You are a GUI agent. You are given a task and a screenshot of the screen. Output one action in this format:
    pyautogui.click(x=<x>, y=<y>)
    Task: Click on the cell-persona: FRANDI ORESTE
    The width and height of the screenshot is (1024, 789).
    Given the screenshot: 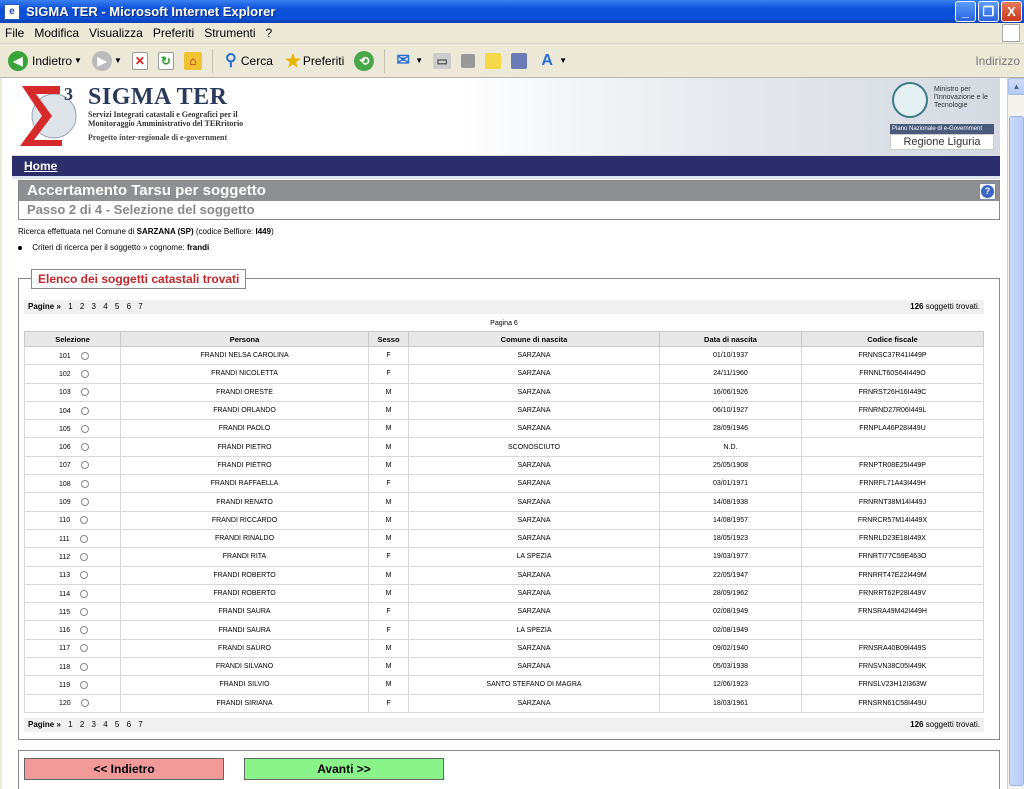 What is the action you would take?
    pyautogui.click(x=244, y=392)
    